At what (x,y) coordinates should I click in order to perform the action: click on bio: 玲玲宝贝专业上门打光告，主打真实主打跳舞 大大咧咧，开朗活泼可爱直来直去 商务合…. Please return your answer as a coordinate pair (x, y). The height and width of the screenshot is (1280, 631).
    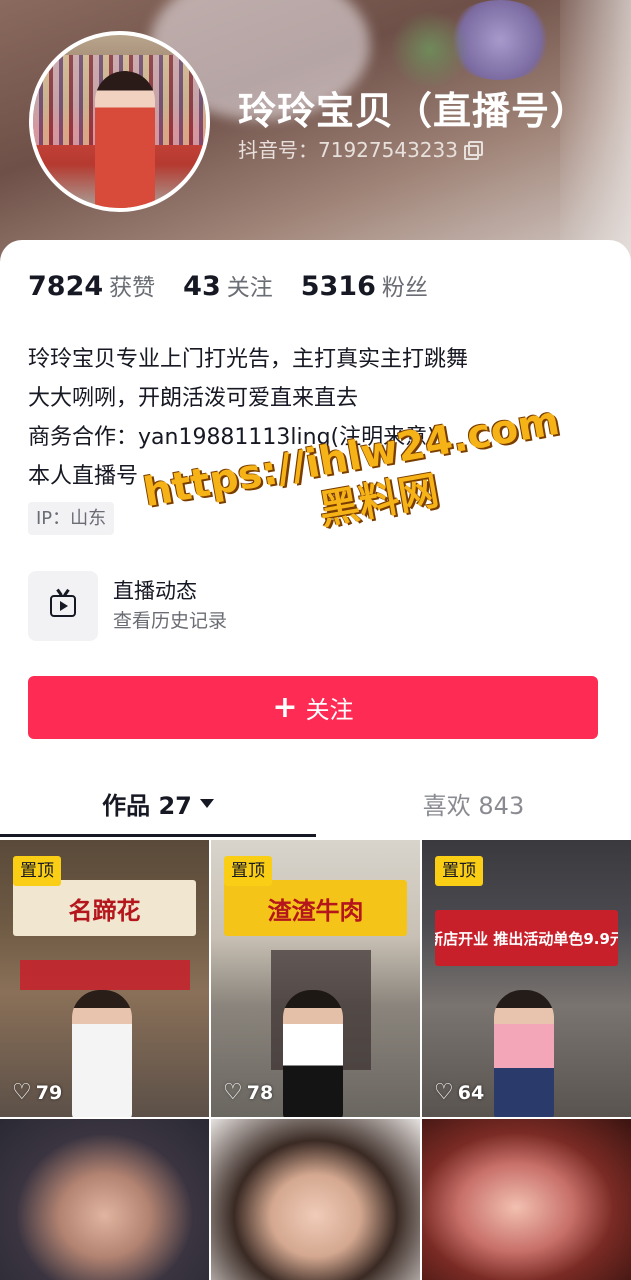
    Looking at the image, I should click on (248, 418).